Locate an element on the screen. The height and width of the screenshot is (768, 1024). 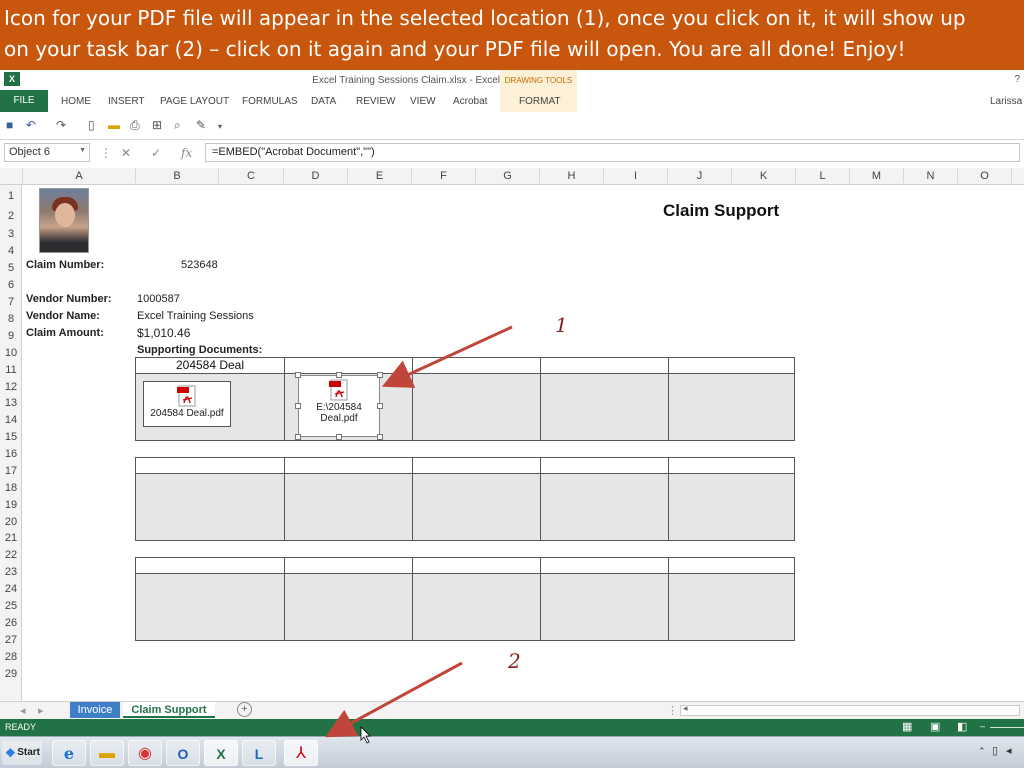
undo-icon: ↶ is located at coordinates (31, 125).